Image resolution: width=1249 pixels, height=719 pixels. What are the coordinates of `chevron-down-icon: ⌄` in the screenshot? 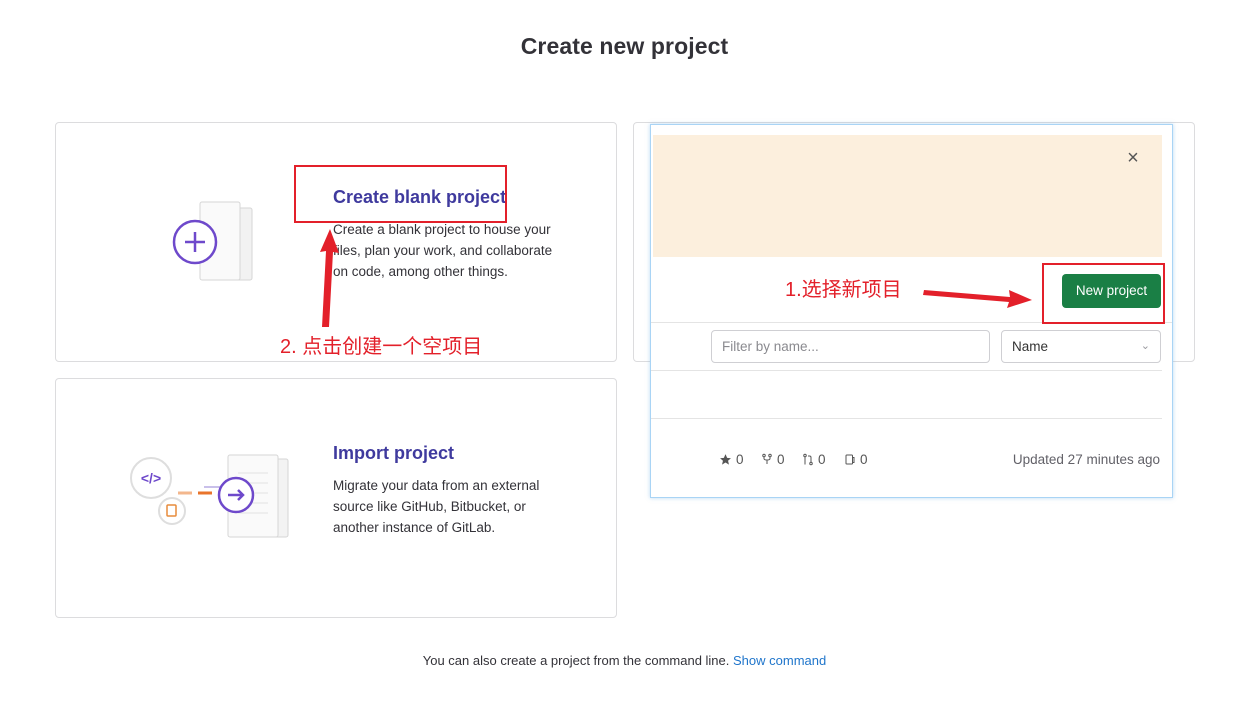 It's located at (1145, 346).